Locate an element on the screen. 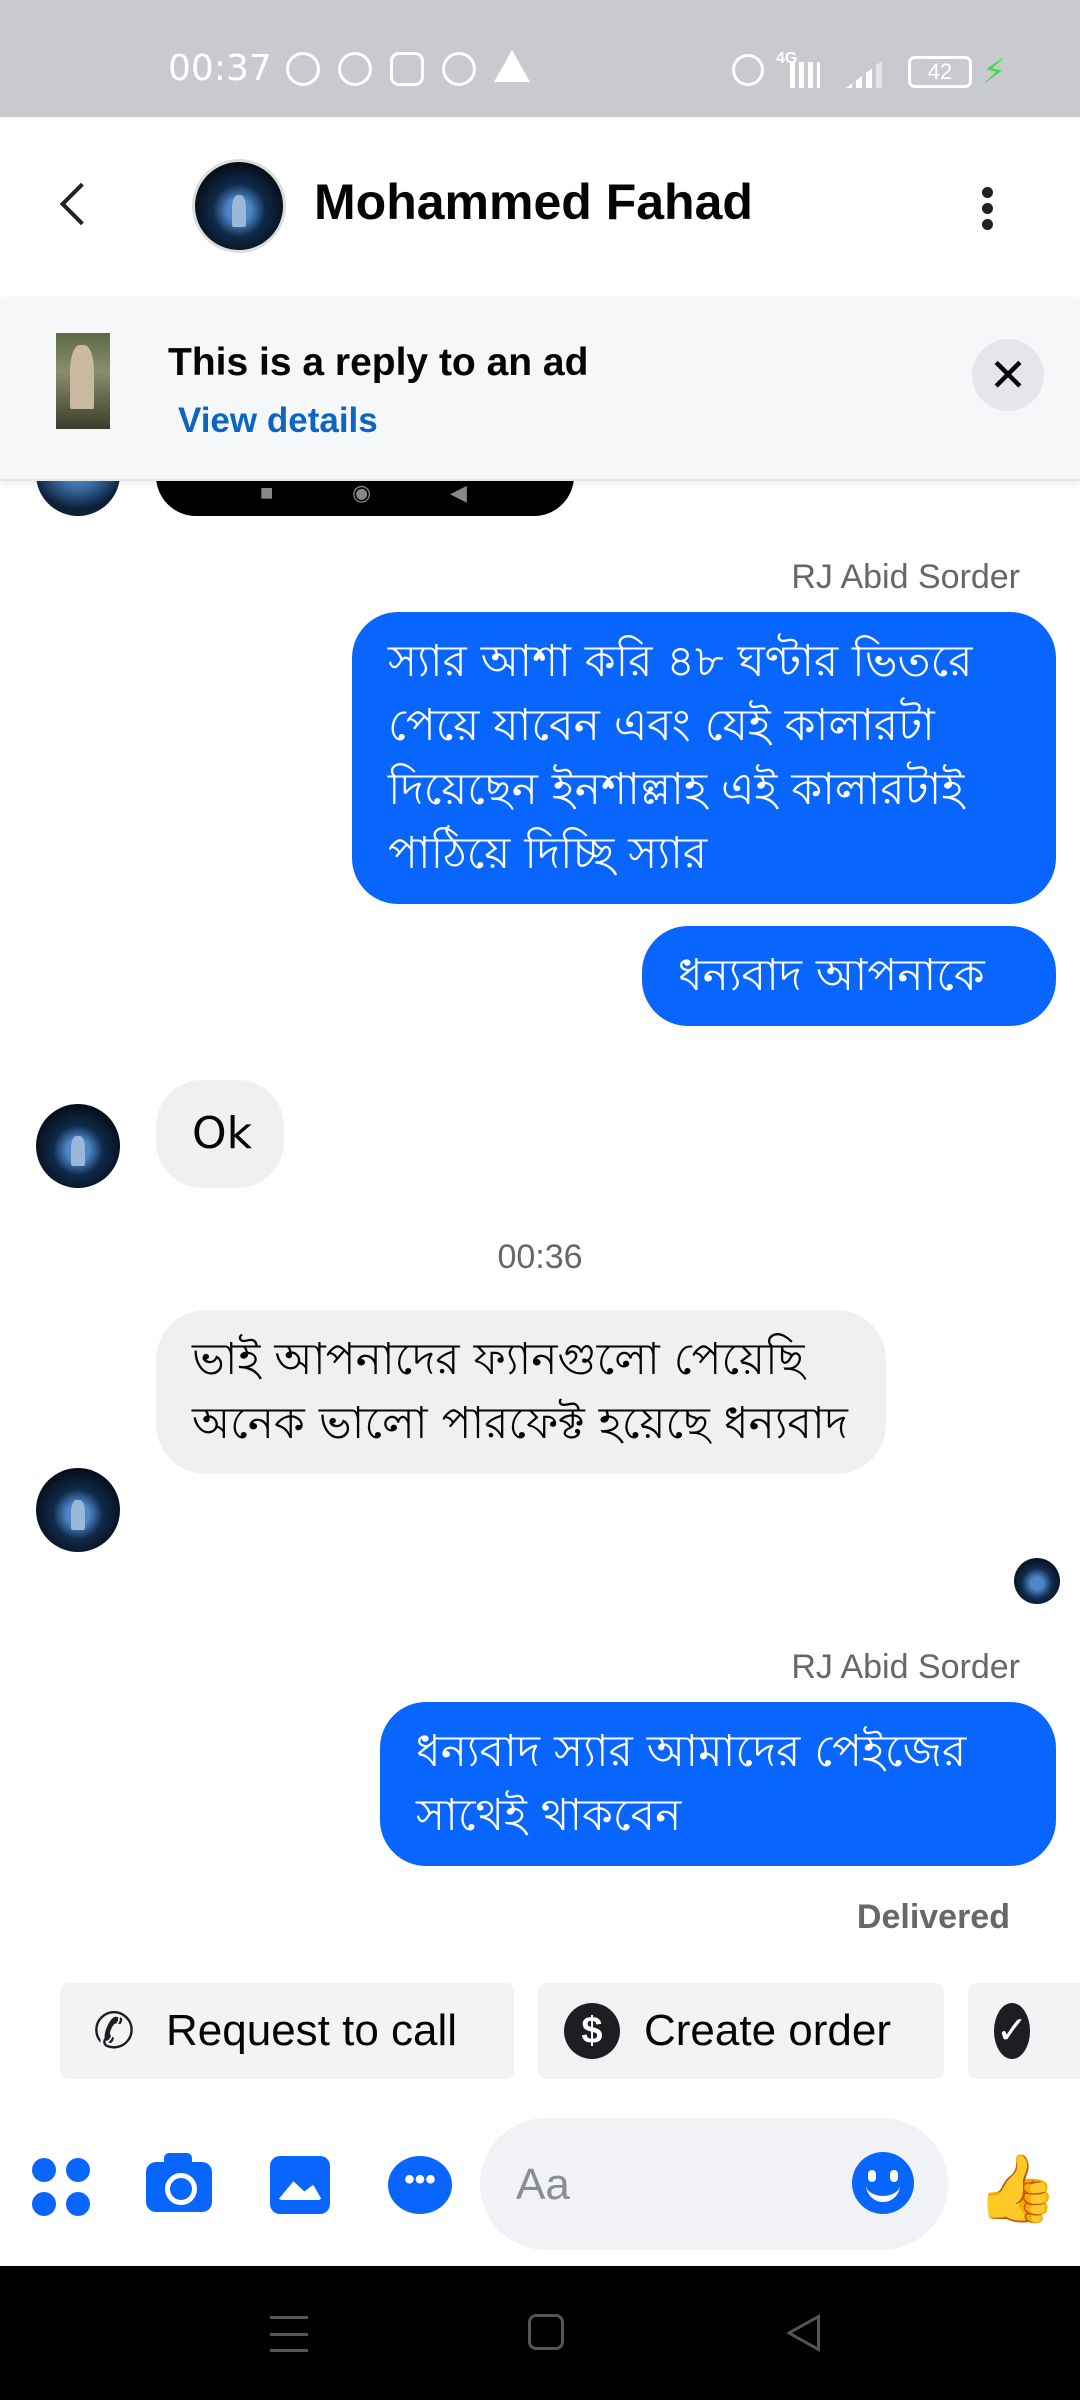 The height and width of the screenshot is (2400, 1080). emoji-icon is located at coordinates (883, 2183).